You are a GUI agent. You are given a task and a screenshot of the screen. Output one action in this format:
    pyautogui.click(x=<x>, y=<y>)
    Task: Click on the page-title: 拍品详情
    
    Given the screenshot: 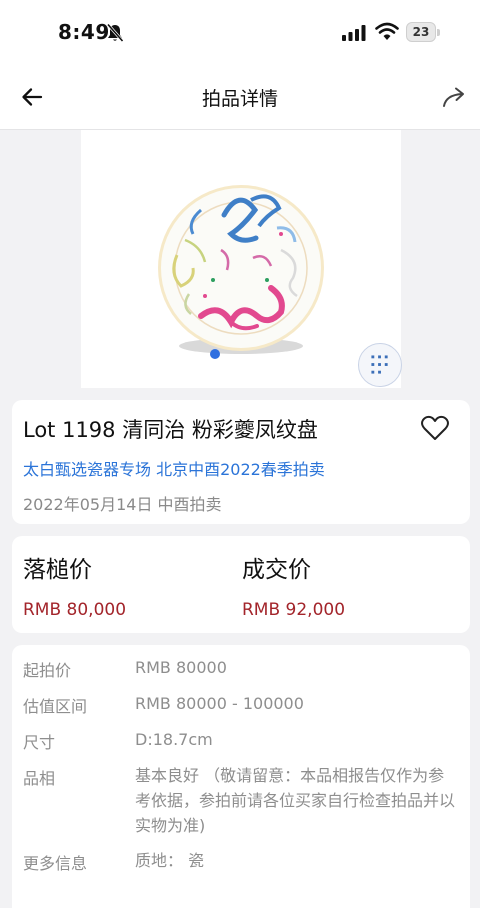 What is the action you would take?
    pyautogui.click(x=239, y=99)
    